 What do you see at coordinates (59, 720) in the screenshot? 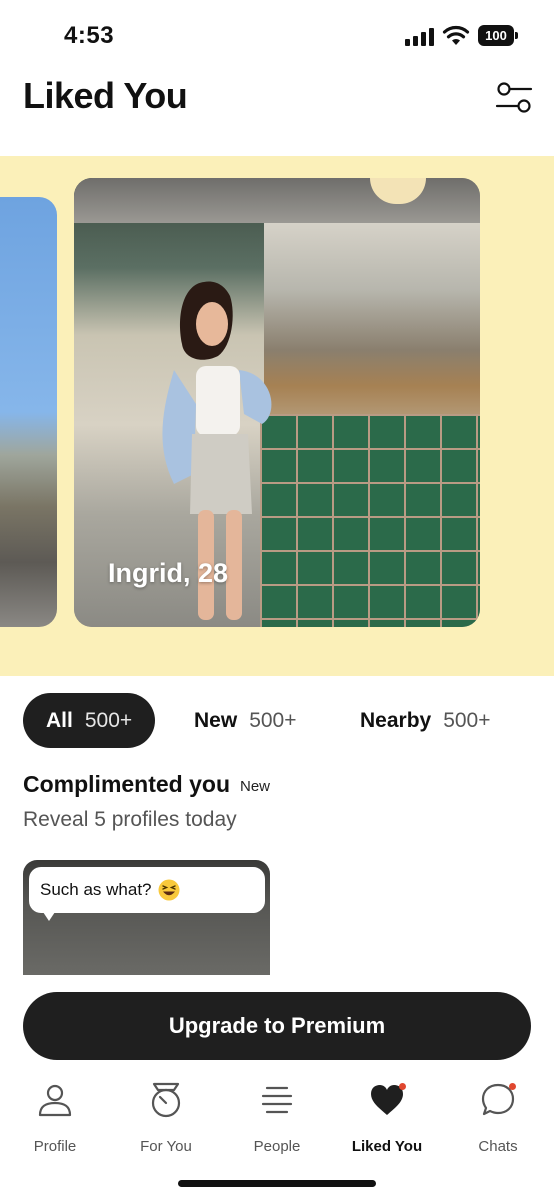
I see `tab-label: All` at bounding box center [59, 720].